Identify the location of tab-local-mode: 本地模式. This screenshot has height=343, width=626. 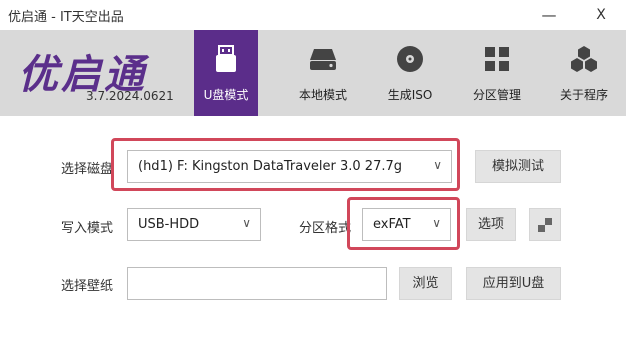
(323, 73).